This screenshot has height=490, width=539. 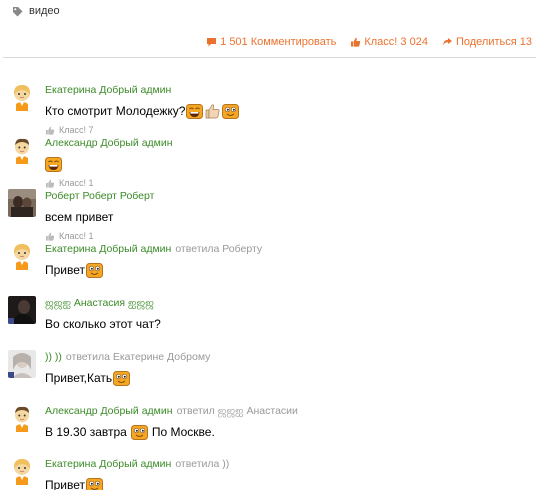 What do you see at coordinates (212, 111) in the screenshot?
I see `thumbs-up-icon` at bounding box center [212, 111].